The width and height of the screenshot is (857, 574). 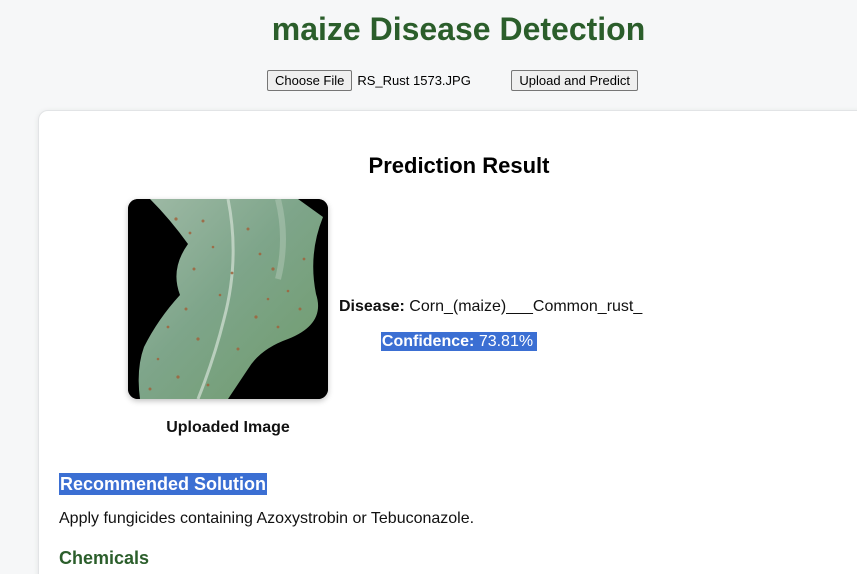 I want to click on confidence-label: Confidence:, so click(x=428, y=341).